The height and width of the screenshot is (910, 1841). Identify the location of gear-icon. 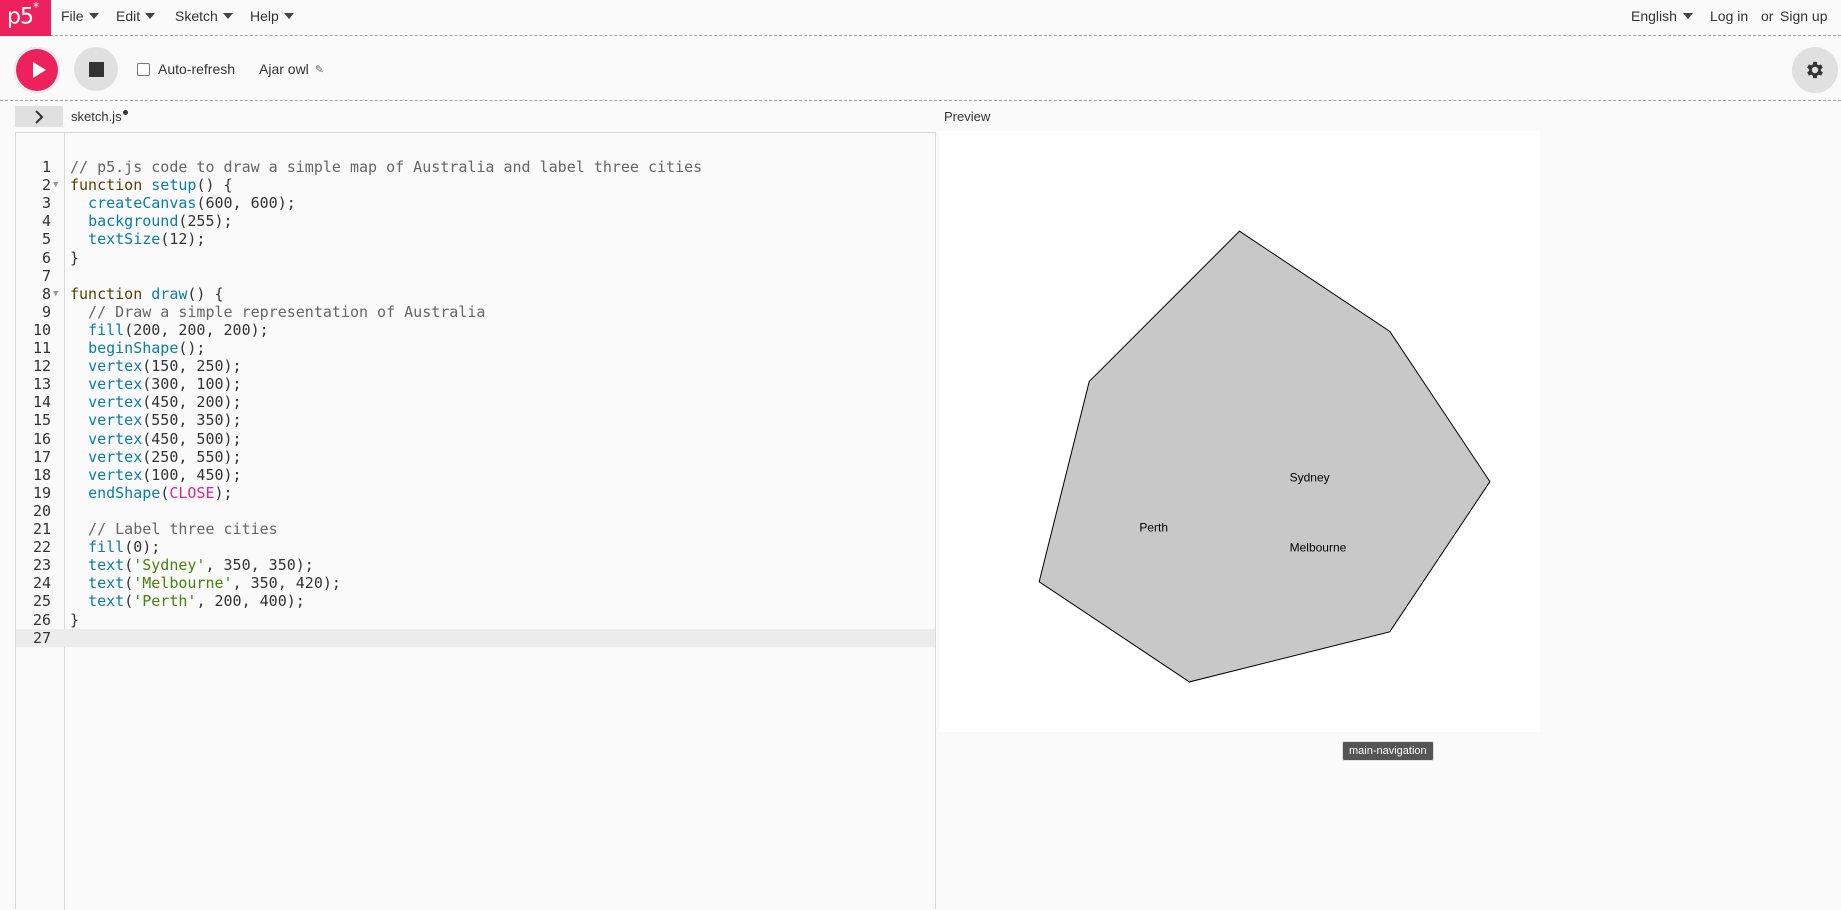
(1815, 70).